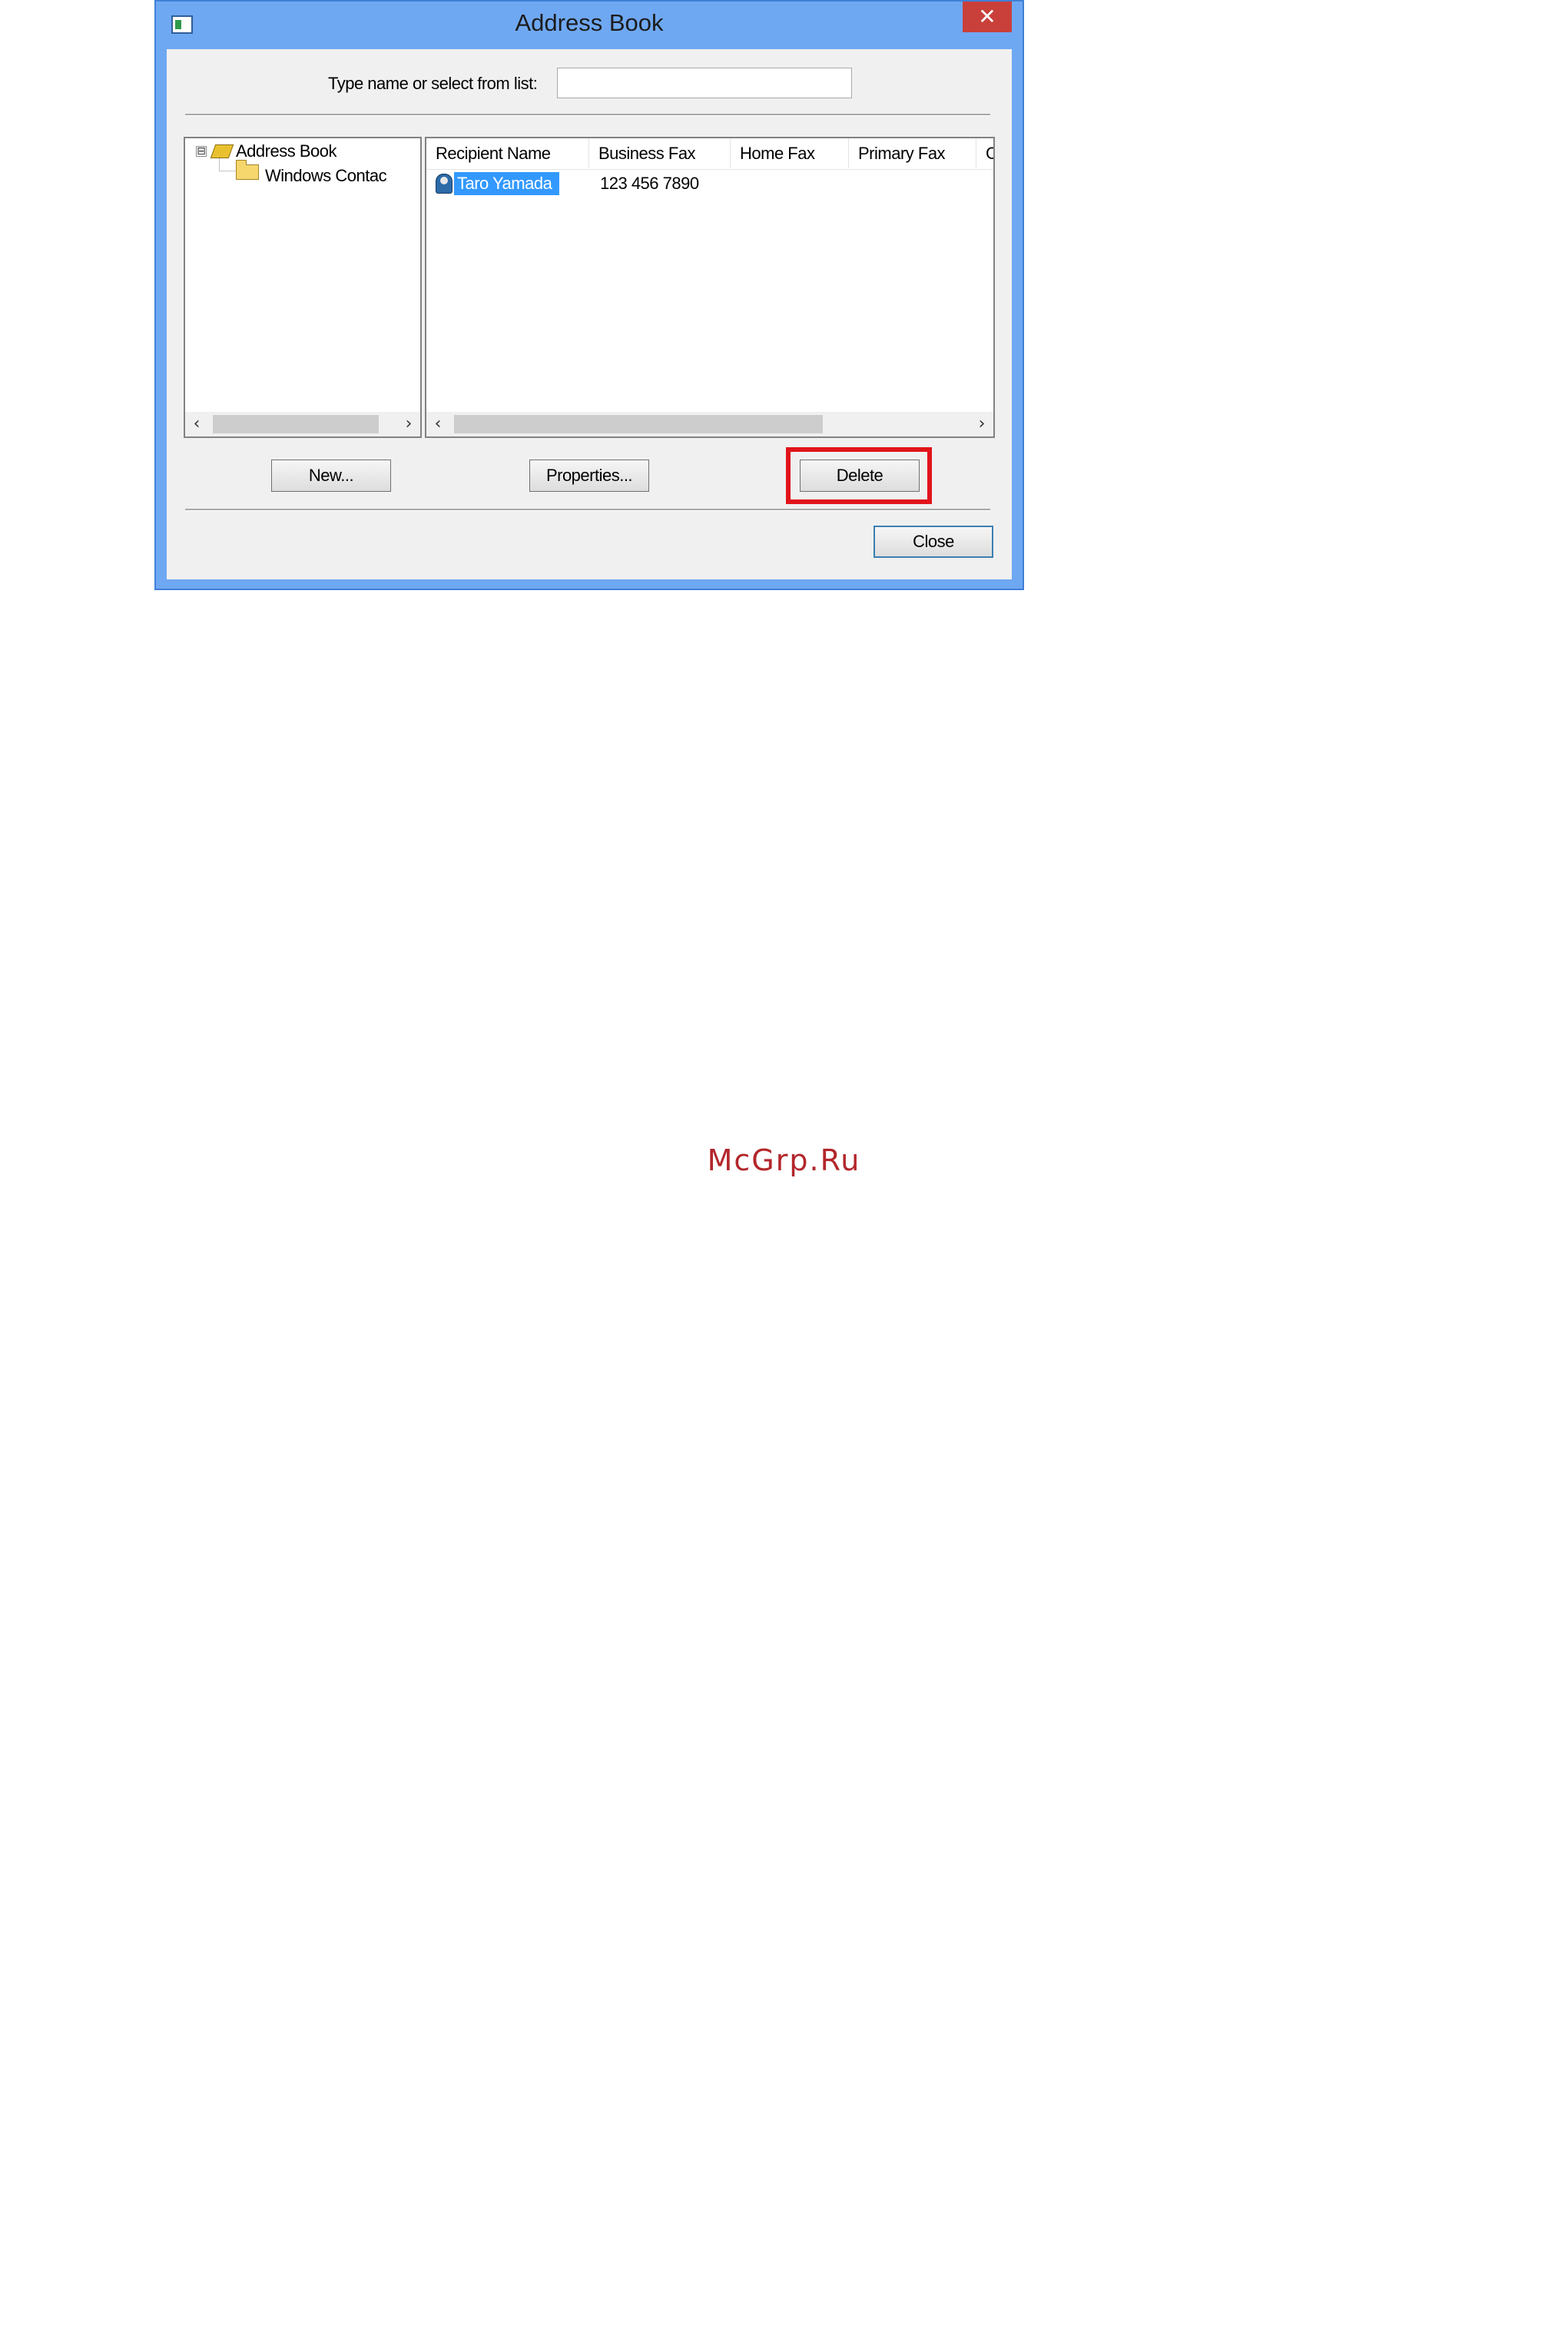  What do you see at coordinates (303, 287) in the screenshot?
I see `folder-tree: ⊟ Address Book Windows Contac ‹ ›` at bounding box center [303, 287].